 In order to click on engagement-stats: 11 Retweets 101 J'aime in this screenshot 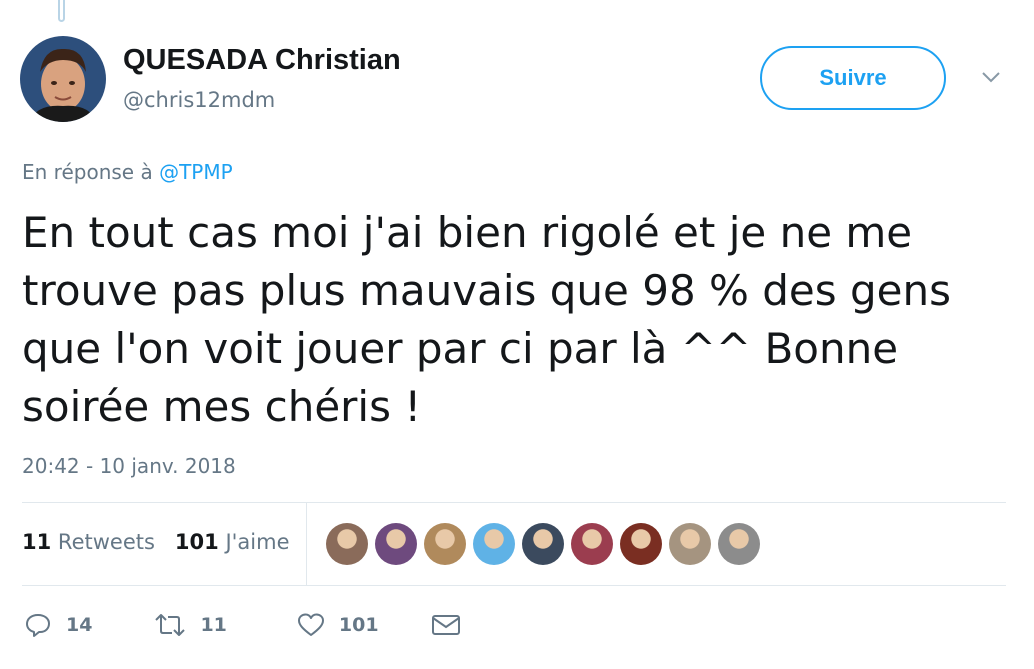, I will do `click(156, 542)`.